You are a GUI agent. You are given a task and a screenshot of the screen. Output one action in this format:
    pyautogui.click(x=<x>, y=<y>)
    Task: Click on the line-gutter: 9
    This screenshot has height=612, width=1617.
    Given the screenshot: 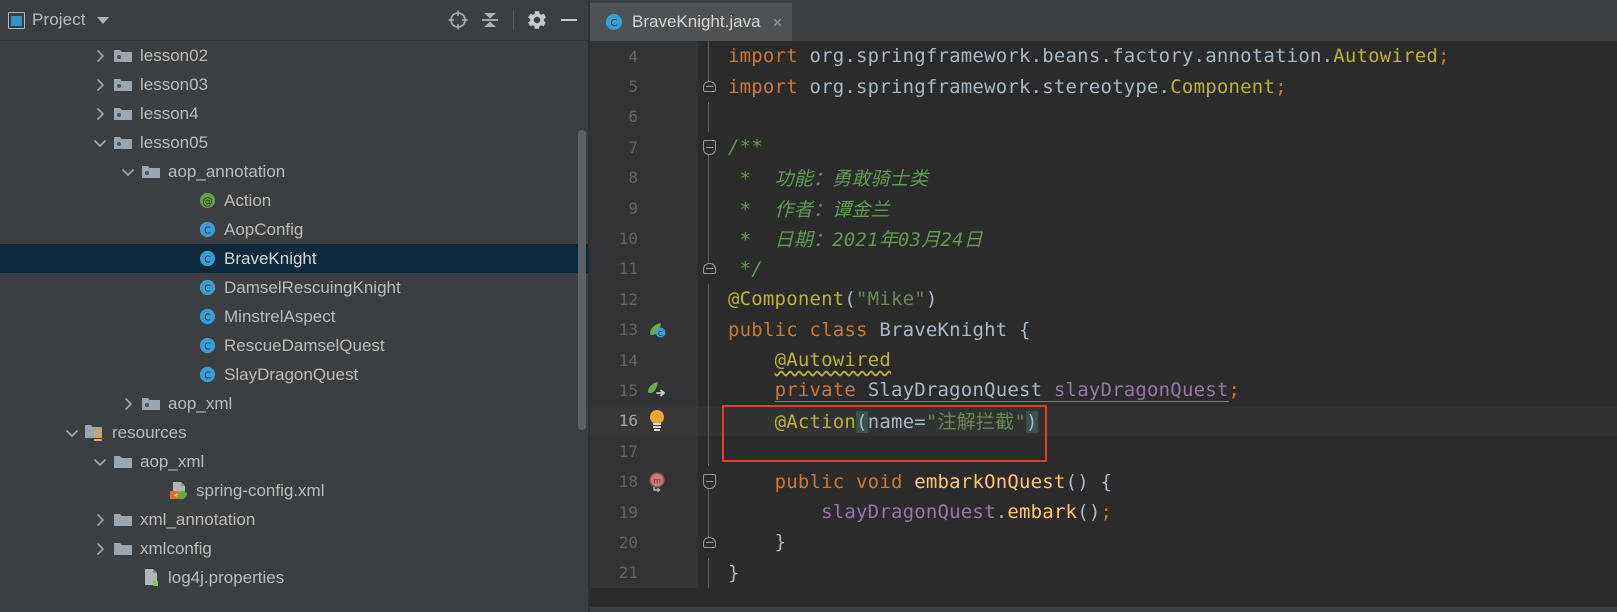 What is the action you would take?
    pyautogui.click(x=644, y=208)
    